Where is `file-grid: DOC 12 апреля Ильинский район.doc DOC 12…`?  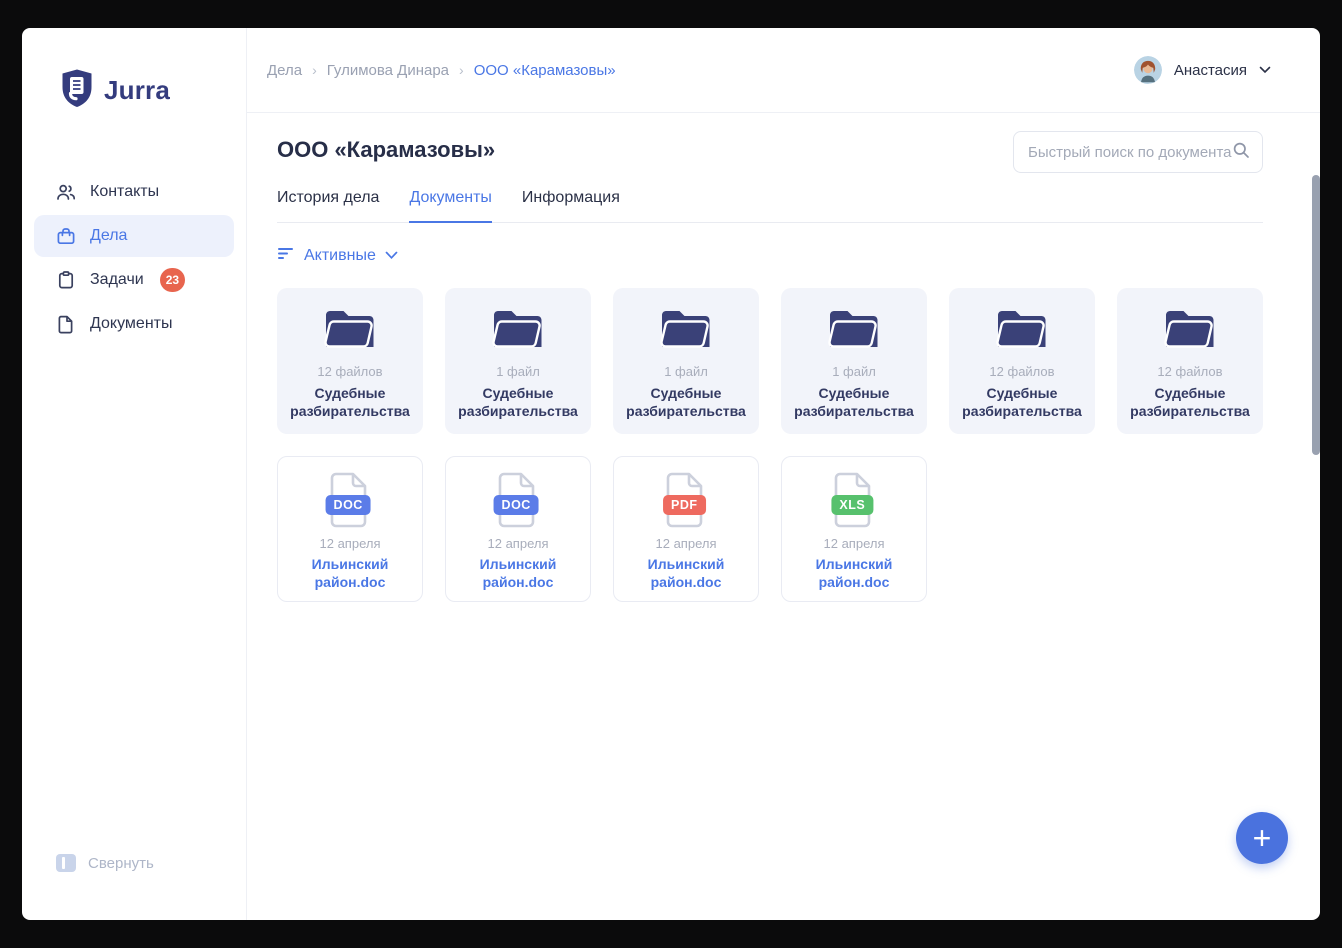 file-grid: DOC 12 апреля Ильинский район.doc DOC 12… is located at coordinates (770, 529).